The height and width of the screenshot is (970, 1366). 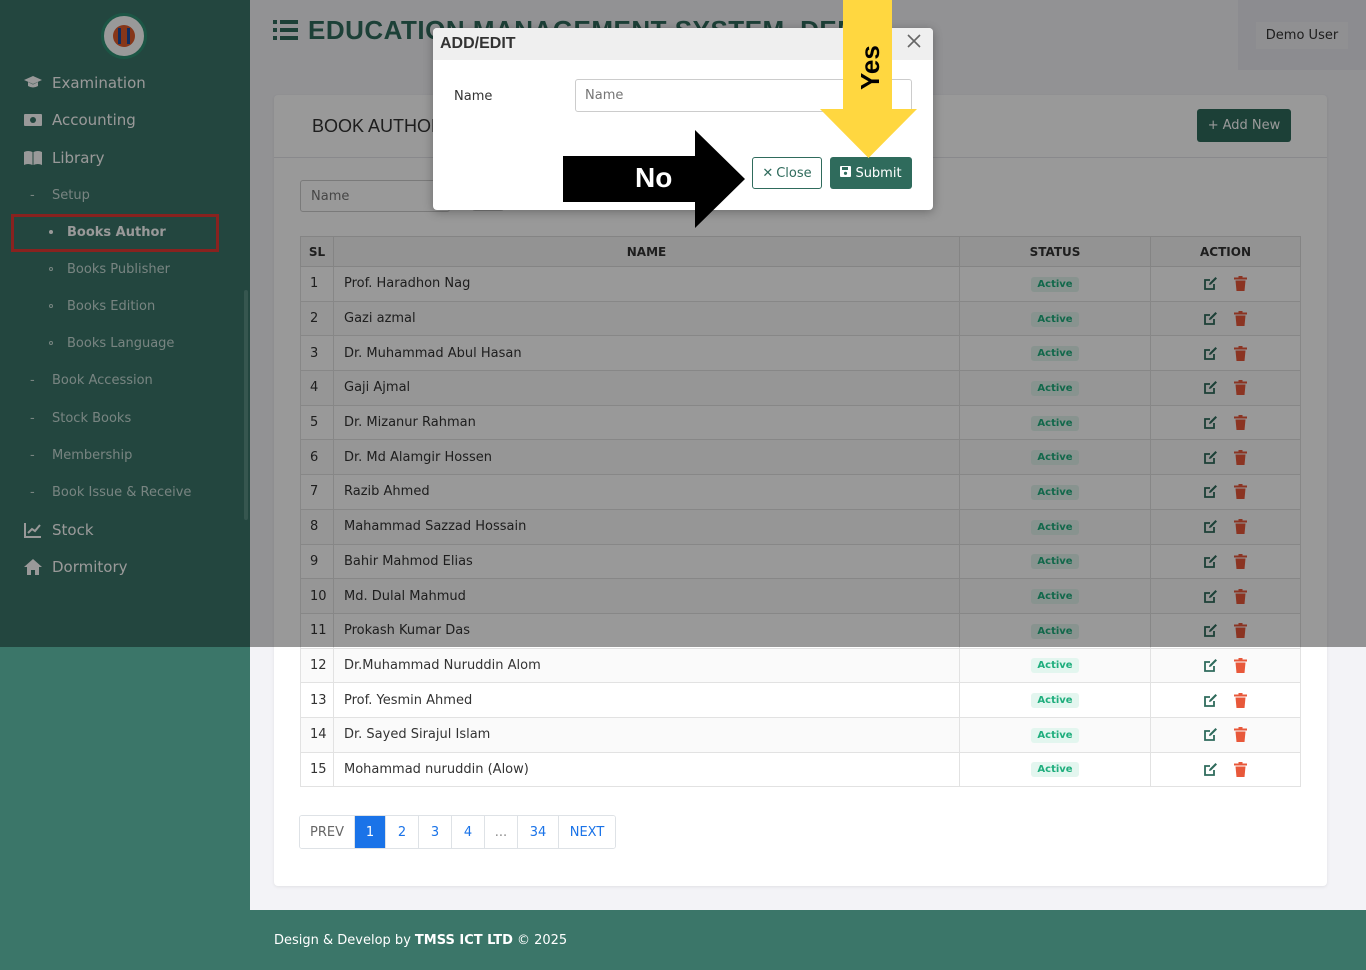 I want to click on table-row: 14 Dr. Sayed Sirajul Islam Active, so click(x=800, y=734).